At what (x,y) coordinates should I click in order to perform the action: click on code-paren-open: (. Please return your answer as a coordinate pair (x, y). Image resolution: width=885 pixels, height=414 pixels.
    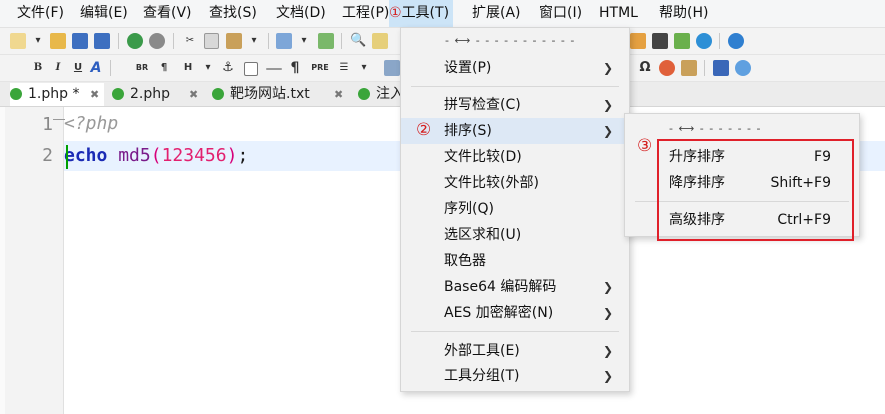
    Looking at the image, I should click on (156, 155).